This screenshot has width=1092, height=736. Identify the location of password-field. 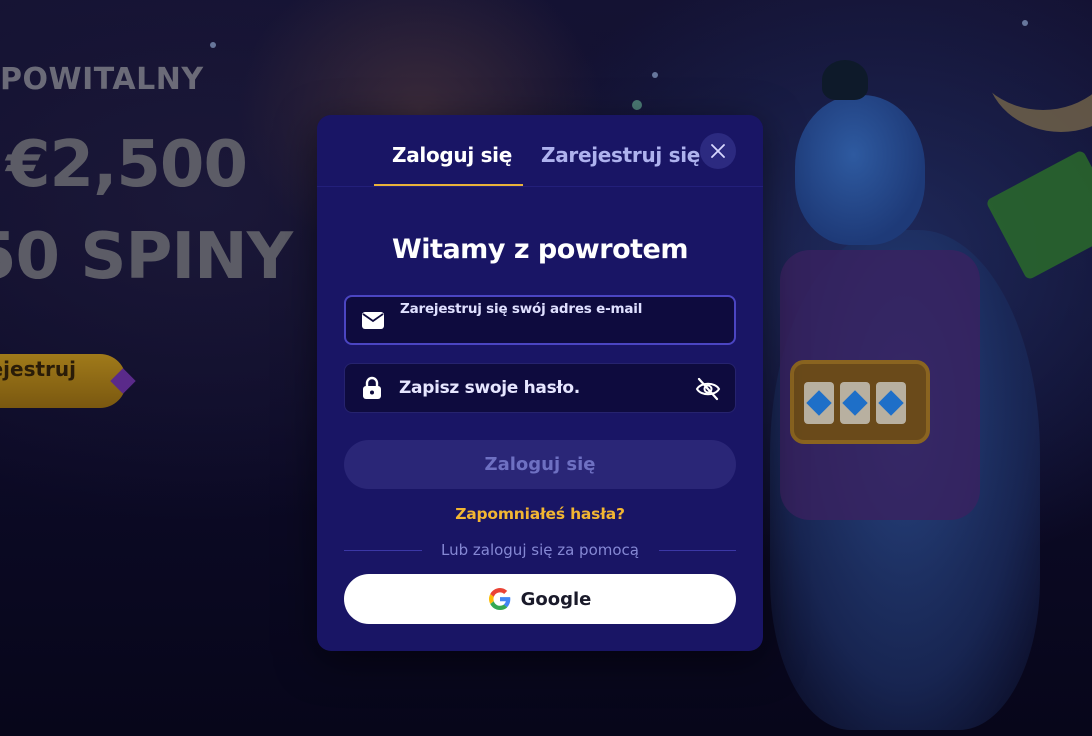
(540, 388).